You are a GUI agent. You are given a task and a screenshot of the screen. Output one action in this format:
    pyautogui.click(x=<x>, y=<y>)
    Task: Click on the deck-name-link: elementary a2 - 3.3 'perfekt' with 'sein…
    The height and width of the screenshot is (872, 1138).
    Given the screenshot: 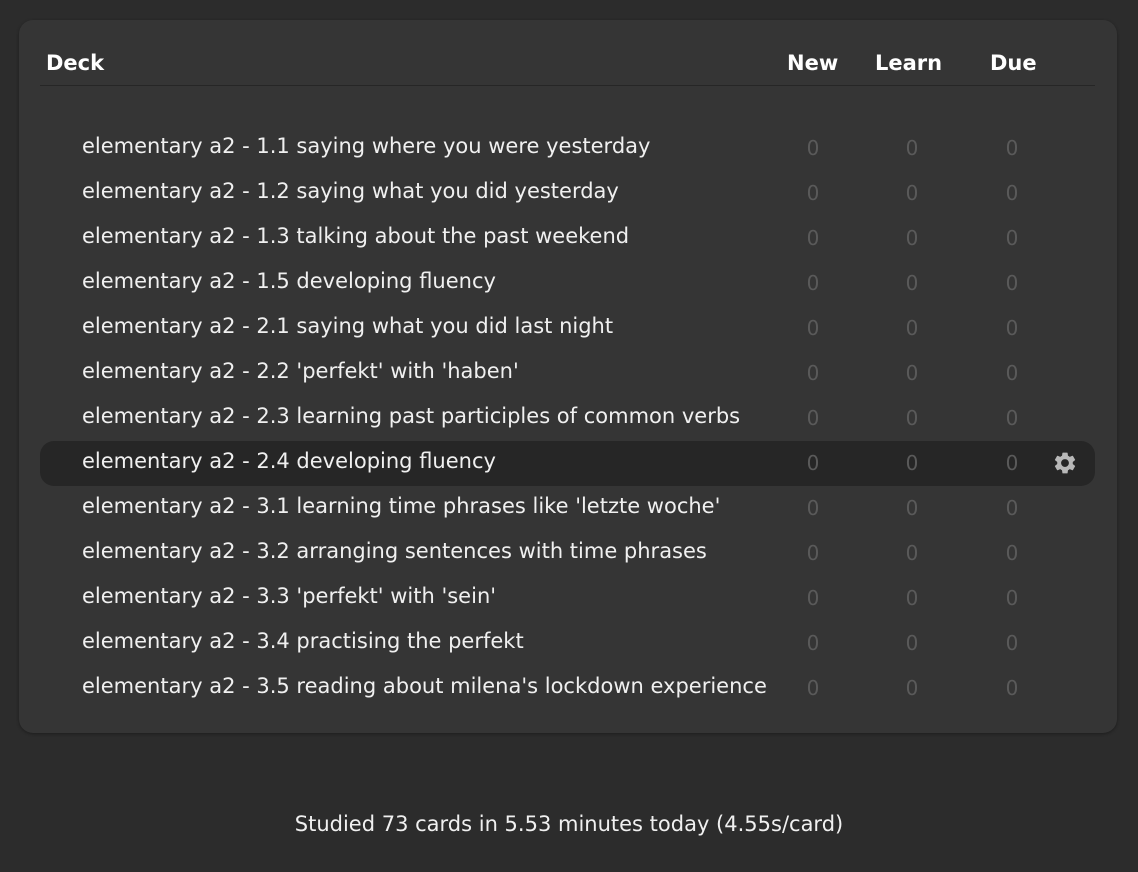 What is the action you would take?
    pyautogui.click(x=289, y=596)
    